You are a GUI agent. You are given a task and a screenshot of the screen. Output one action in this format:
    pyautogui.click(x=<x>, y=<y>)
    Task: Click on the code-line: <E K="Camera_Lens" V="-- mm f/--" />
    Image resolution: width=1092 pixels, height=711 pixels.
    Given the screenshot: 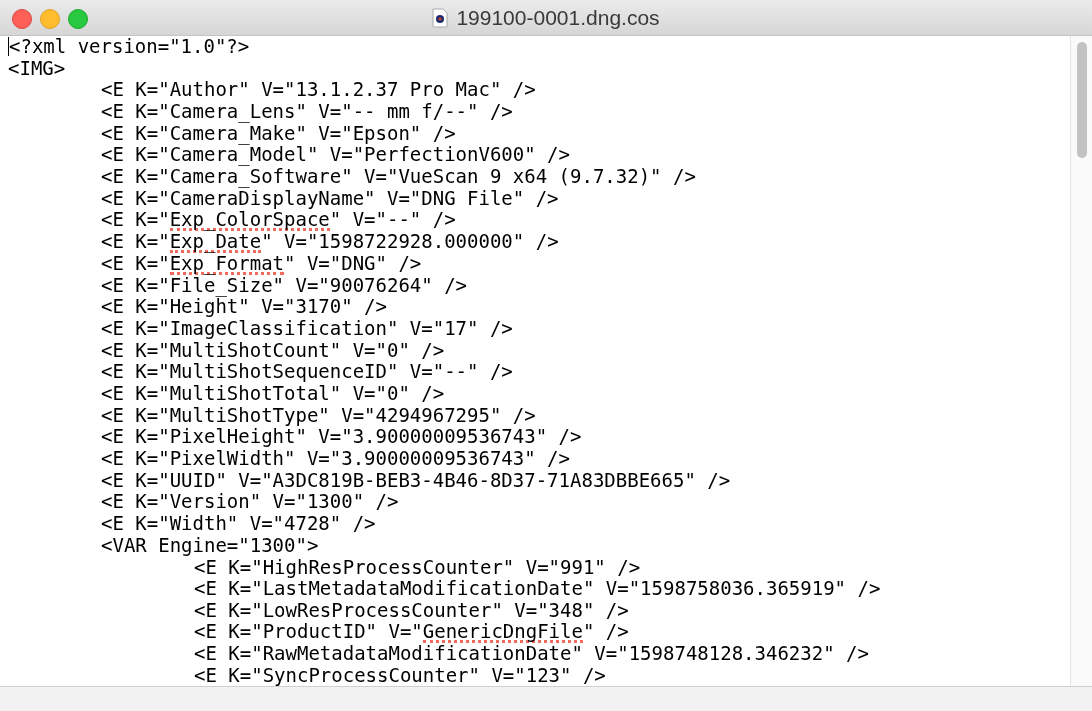 What is the action you would take?
    pyautogui.click(x=307, y=112)
    